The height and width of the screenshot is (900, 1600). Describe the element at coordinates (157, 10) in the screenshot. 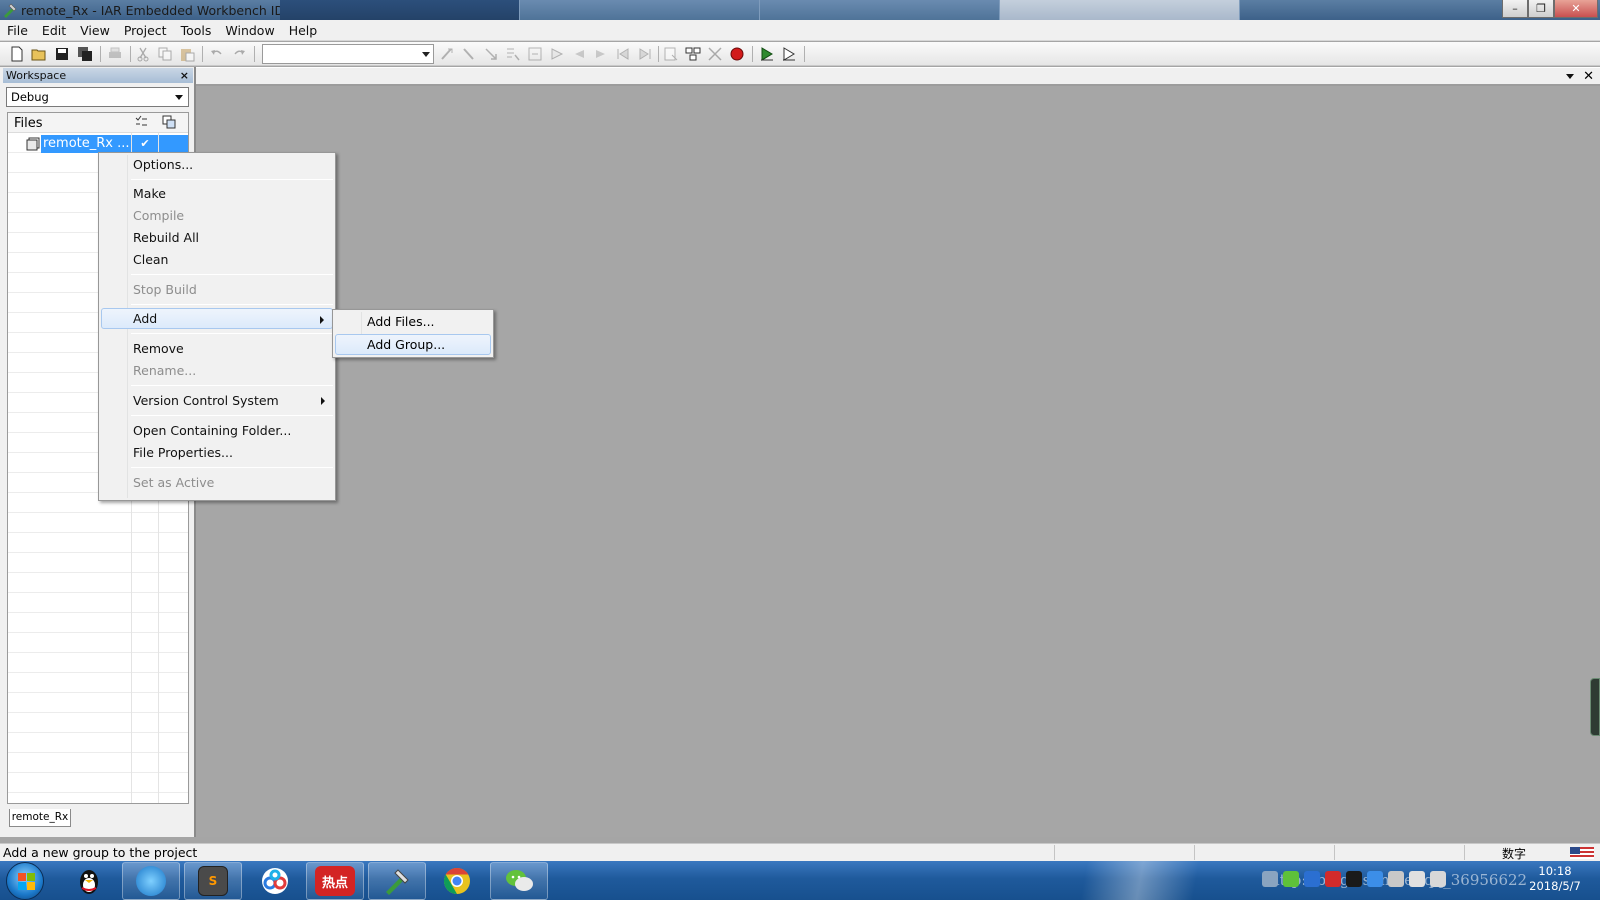

I see `window-title: remote_Rx - IAR Embedded Workbench IDE` at that location.